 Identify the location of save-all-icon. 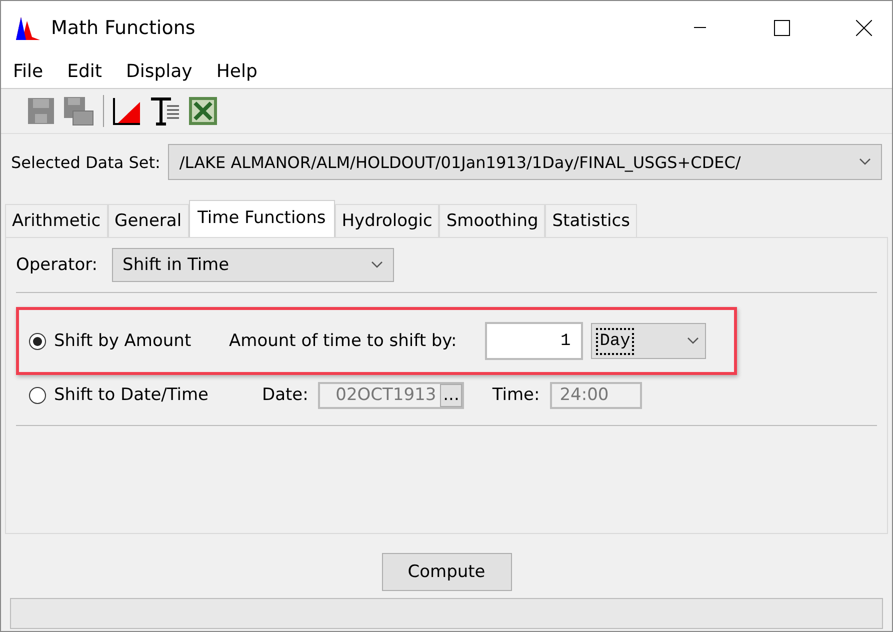
(79, 111).